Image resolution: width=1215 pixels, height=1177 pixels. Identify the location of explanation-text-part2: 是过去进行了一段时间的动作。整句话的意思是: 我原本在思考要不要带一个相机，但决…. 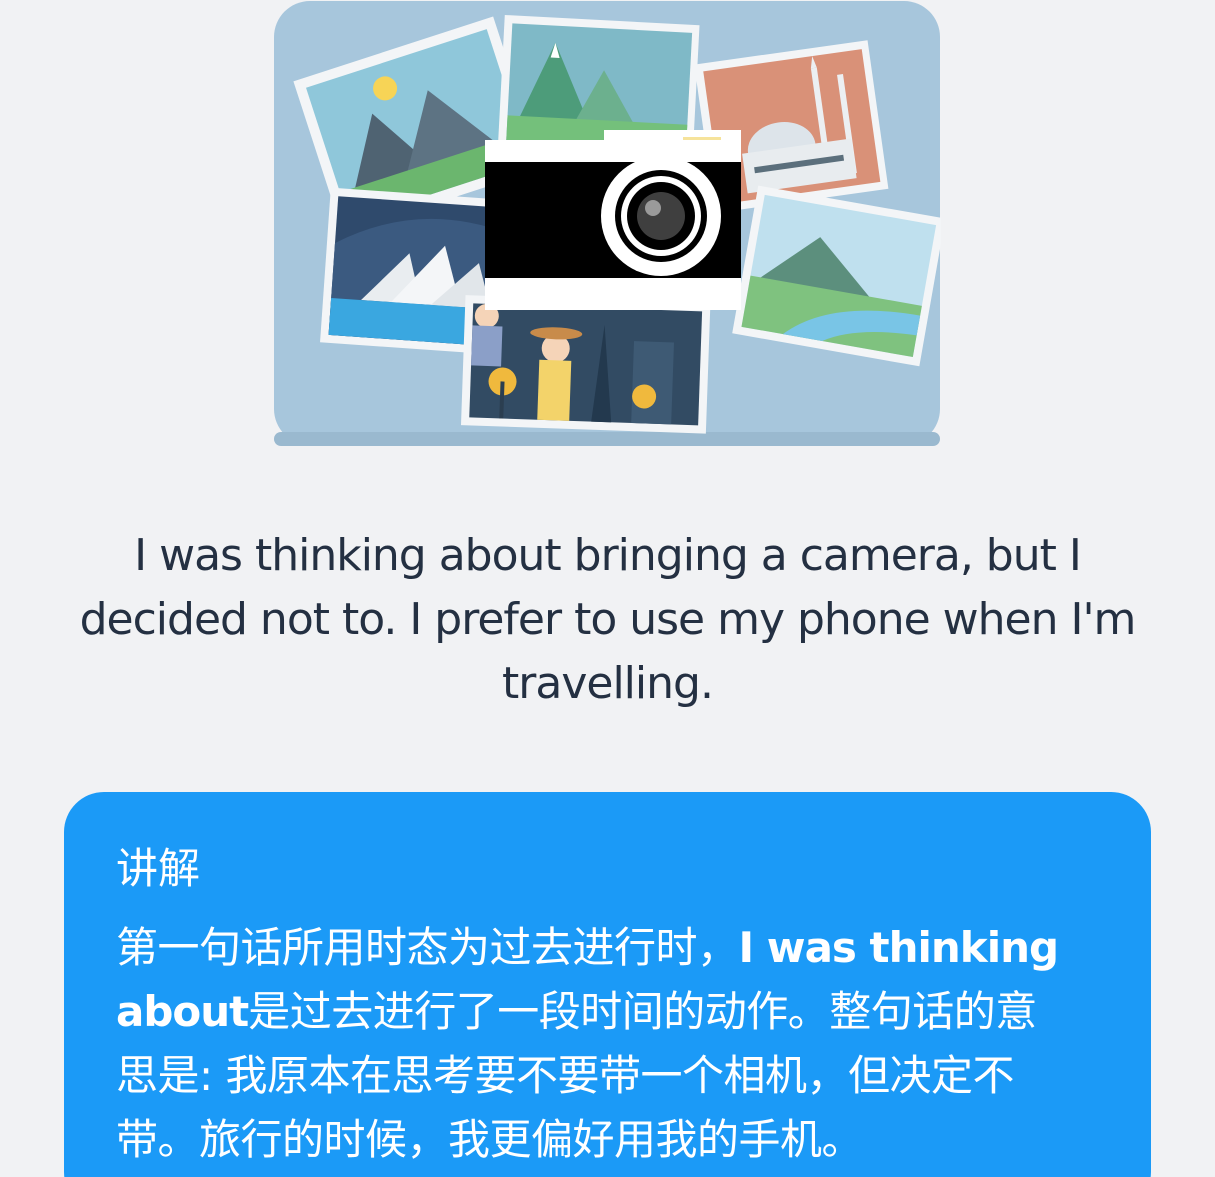
(576, 1075).